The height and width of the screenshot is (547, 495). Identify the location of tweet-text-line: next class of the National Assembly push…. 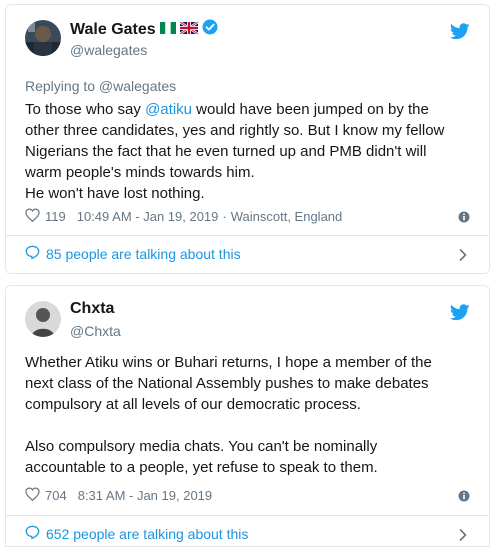
(227, 383).